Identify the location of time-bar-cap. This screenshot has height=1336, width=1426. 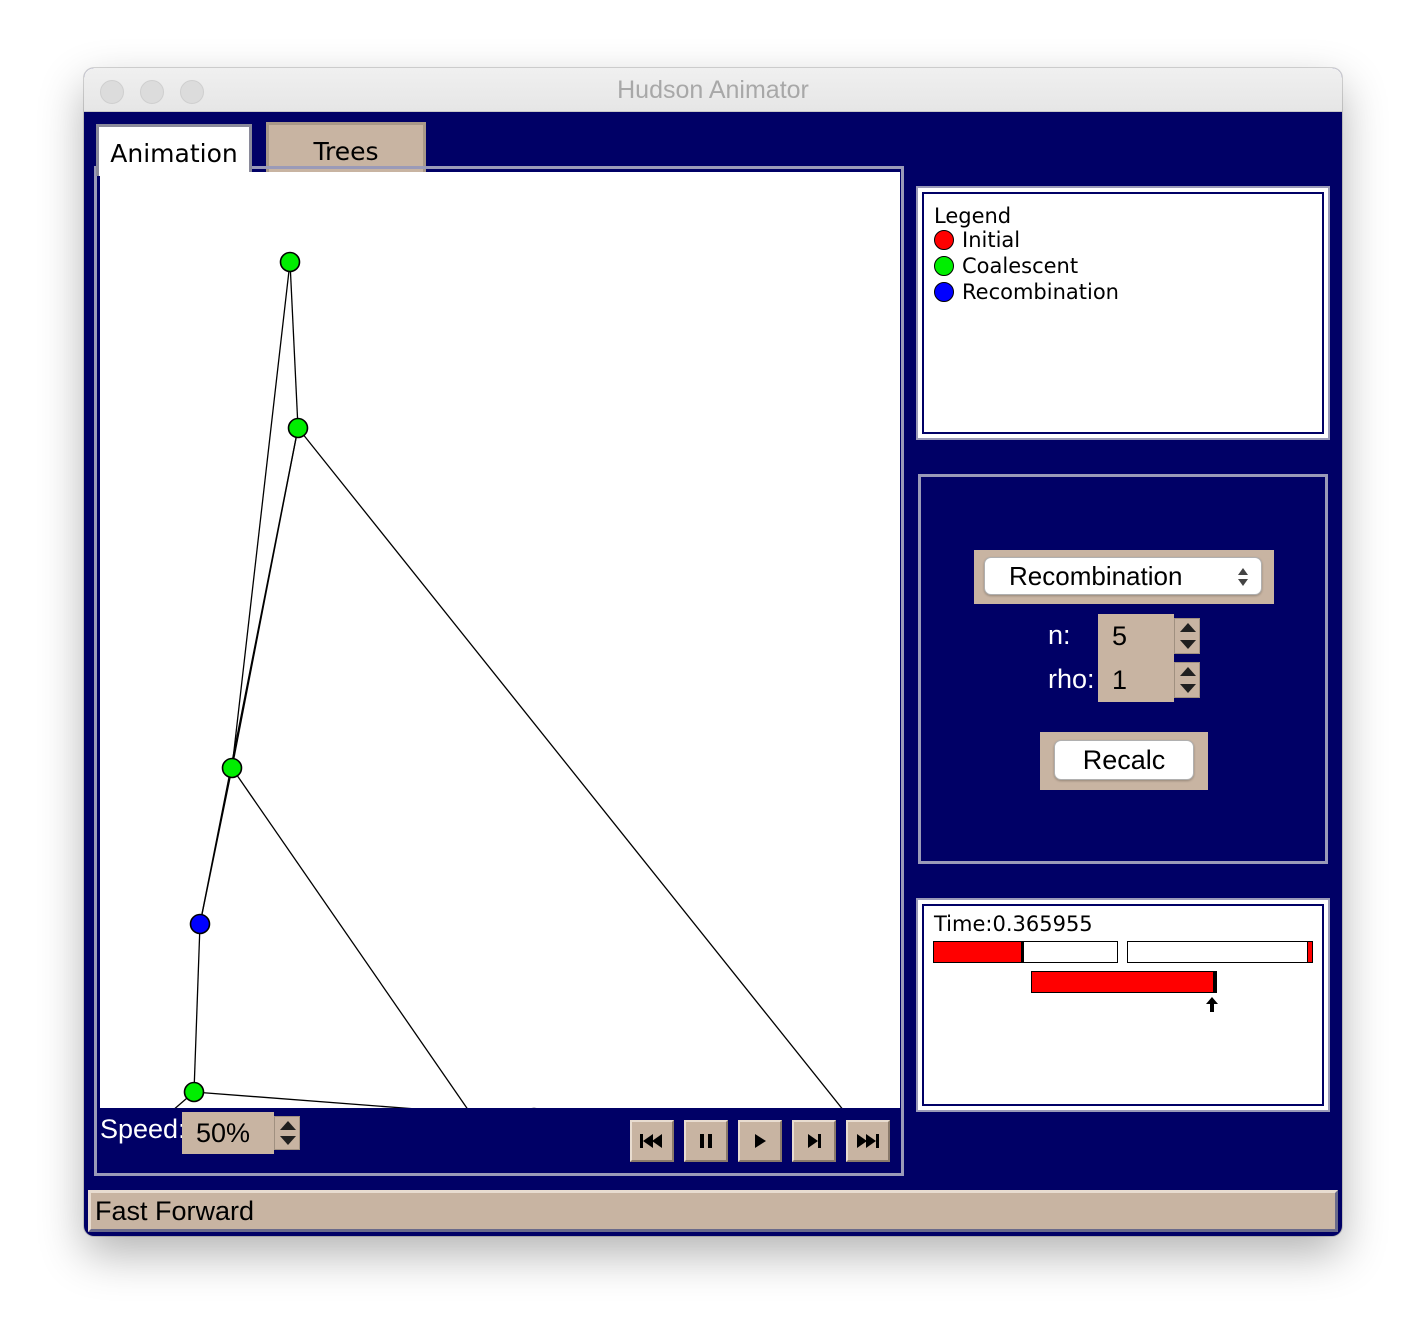
(1309, 952).